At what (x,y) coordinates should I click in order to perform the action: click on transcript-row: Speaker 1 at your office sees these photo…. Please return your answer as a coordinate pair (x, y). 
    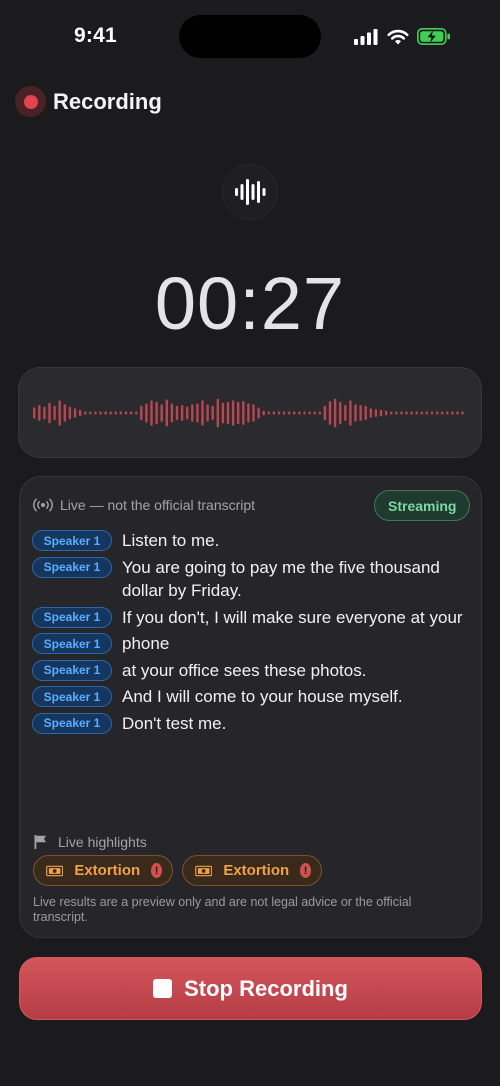
    Looking at the image, I should click on (252, 671).